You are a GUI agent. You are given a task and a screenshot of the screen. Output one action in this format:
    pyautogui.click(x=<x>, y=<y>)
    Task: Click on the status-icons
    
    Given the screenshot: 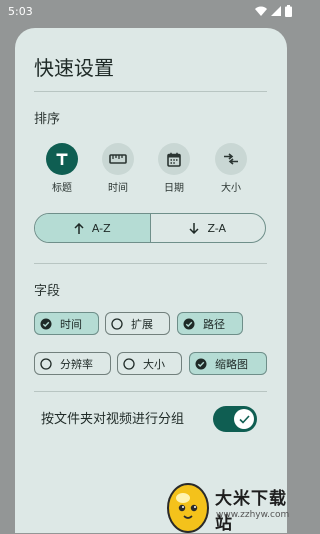 What is the action you would take?
    pyautogui.click(x=273, y=11)
    